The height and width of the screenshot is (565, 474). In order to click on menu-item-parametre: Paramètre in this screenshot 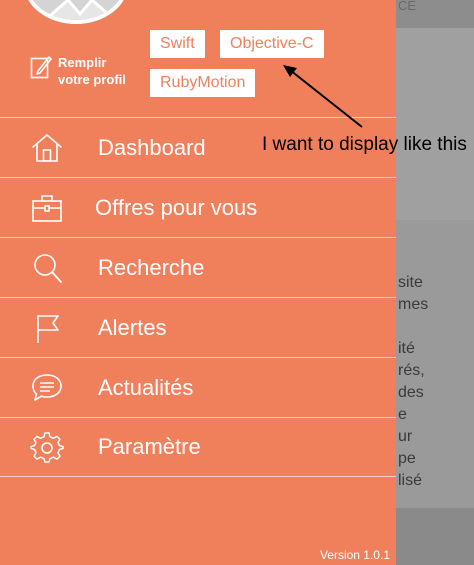, I will do `click(198, 447)`.